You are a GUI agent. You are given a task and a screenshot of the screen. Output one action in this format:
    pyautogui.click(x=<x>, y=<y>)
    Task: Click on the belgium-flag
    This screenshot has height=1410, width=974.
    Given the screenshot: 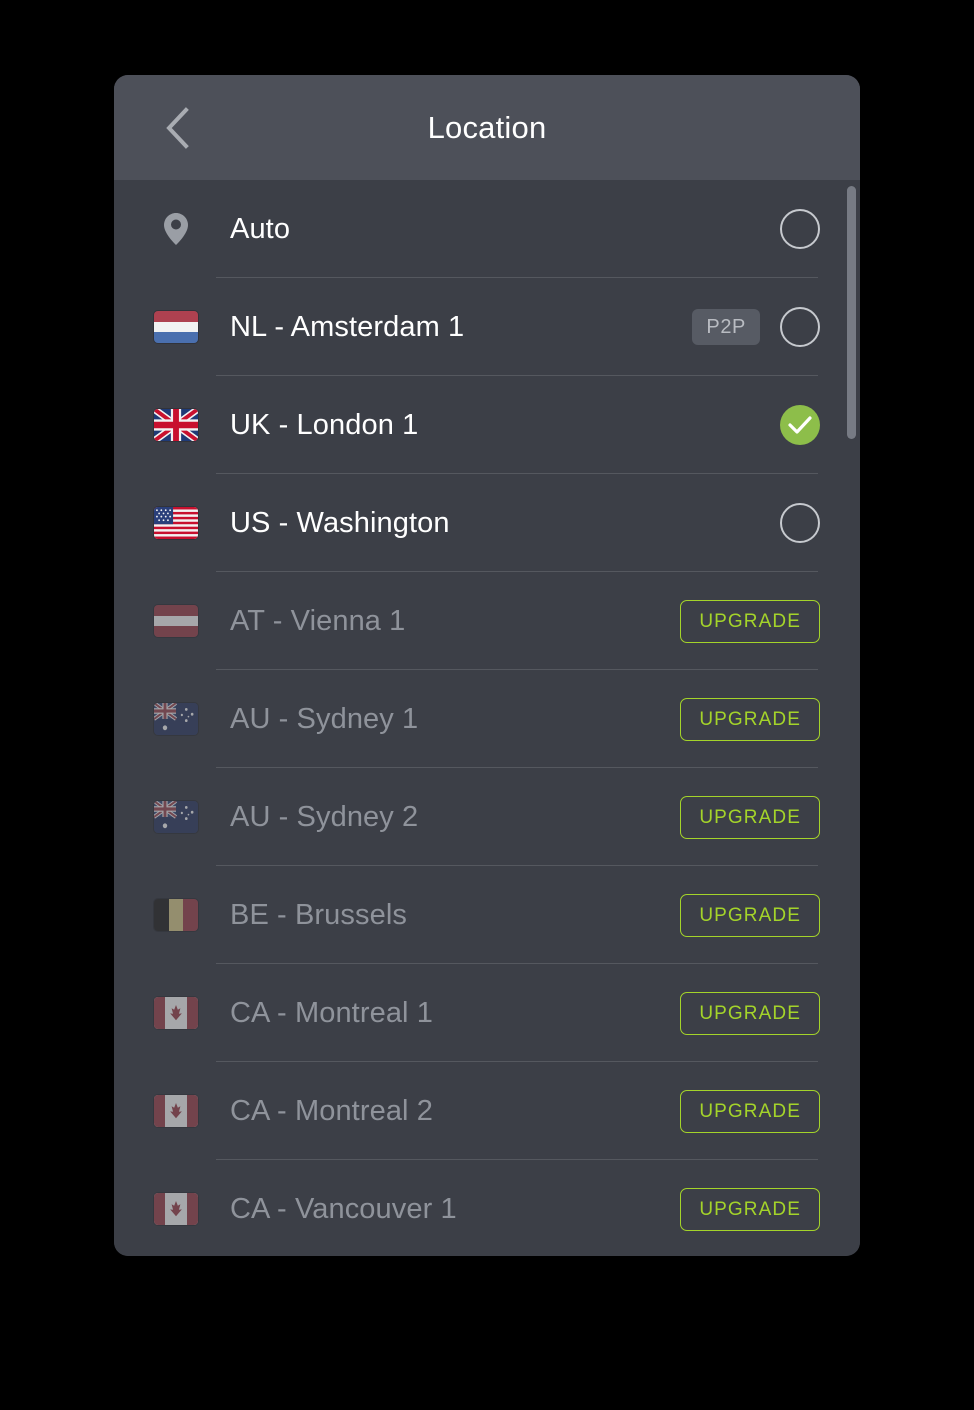 What is the action you would take?
    pyautogui.click(x=176, y=915)
    